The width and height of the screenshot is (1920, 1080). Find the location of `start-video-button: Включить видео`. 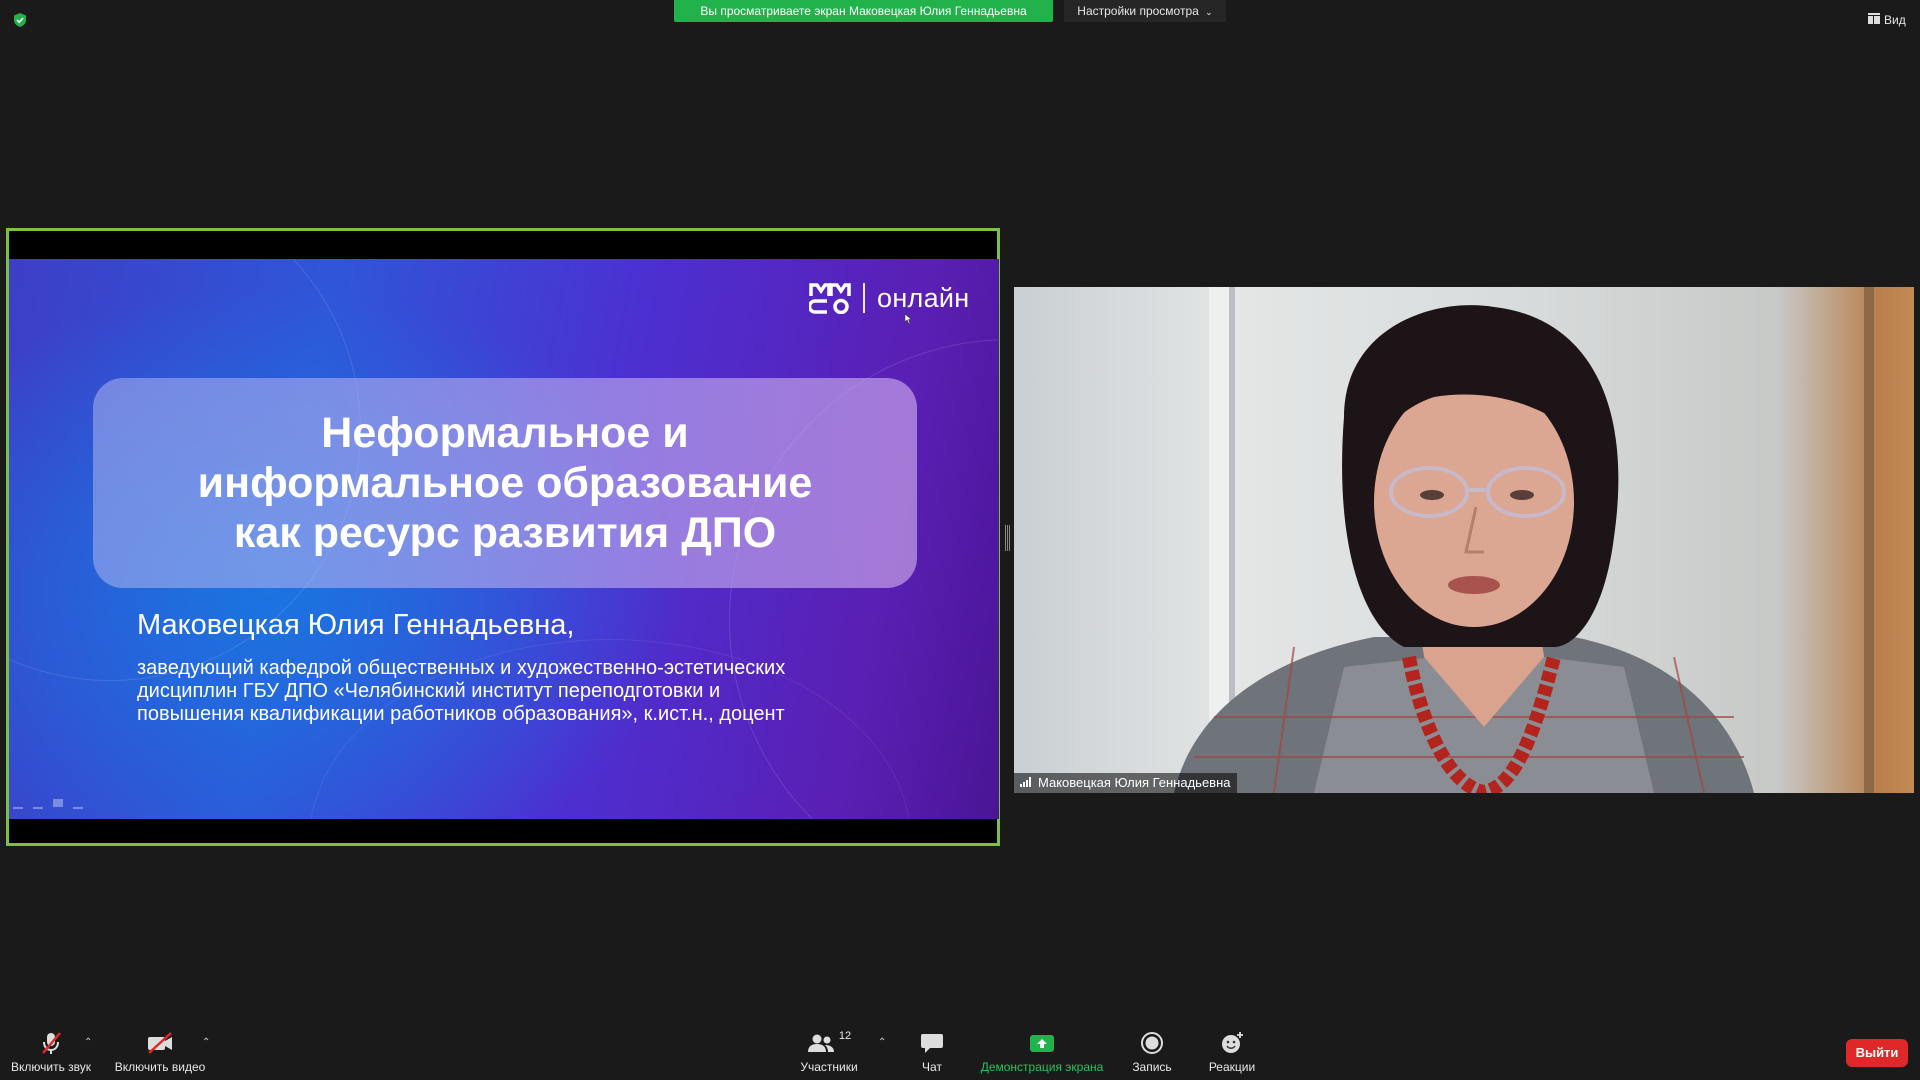

start-video-button: Включить видео is located at coordinates (160, 1052).